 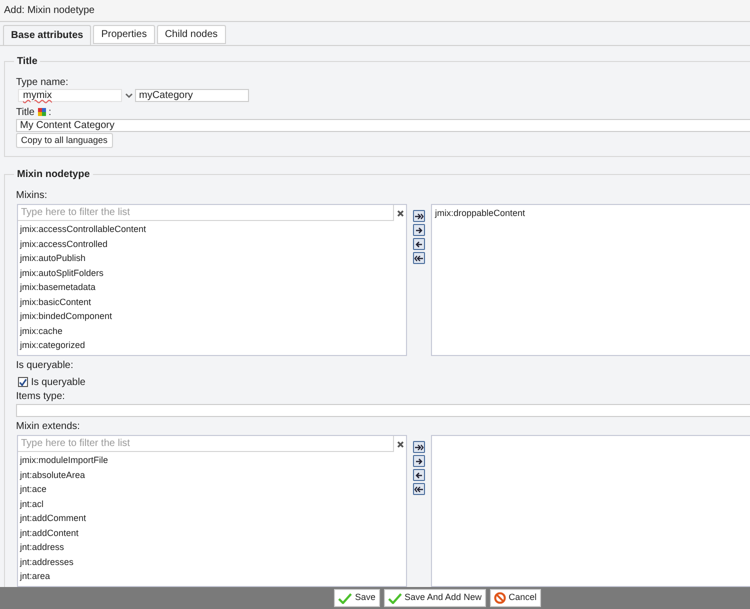 I want to click on list-item: jmix:accessControlled, so click(x=64, y=243).